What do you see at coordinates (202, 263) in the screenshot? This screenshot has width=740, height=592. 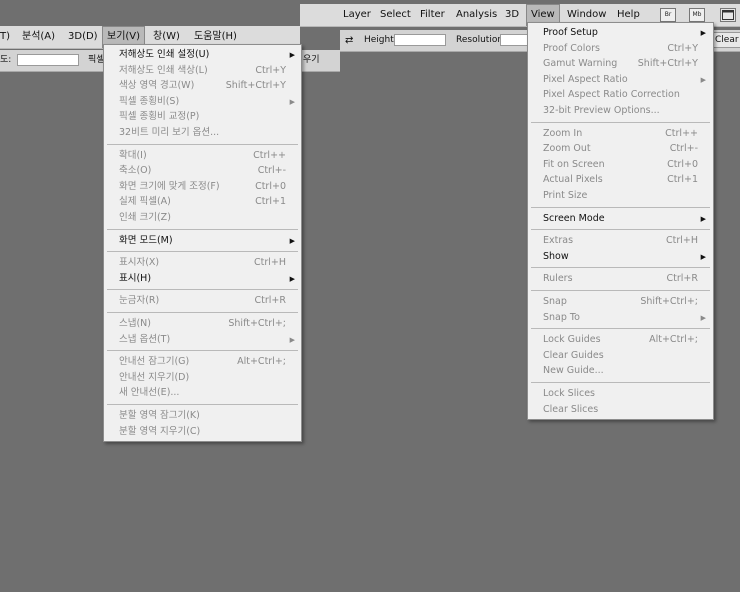 I see `menu-item-item-15: 표시자(X) Ctrl+H` at bounding box center [202, 263].